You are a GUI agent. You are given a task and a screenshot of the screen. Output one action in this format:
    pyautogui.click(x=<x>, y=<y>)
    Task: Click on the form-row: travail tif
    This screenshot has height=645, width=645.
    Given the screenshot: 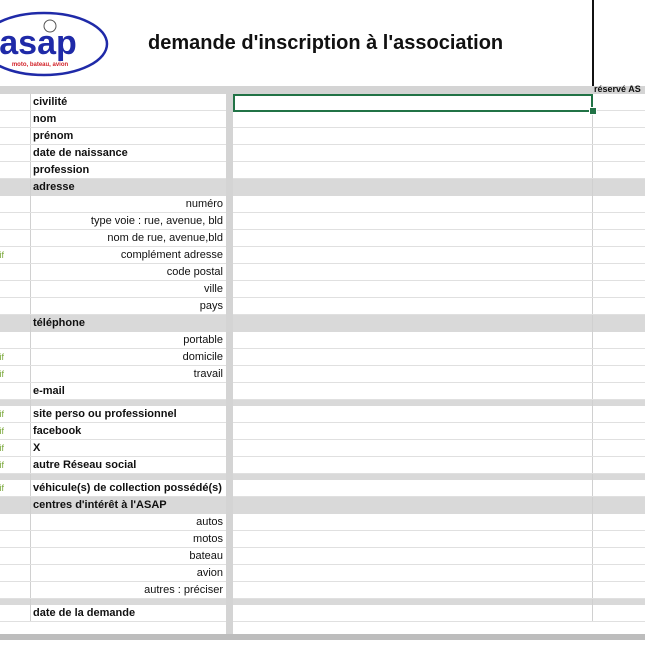 What is the action you would take?
    pyautogui.click(x=322, y=374)
    